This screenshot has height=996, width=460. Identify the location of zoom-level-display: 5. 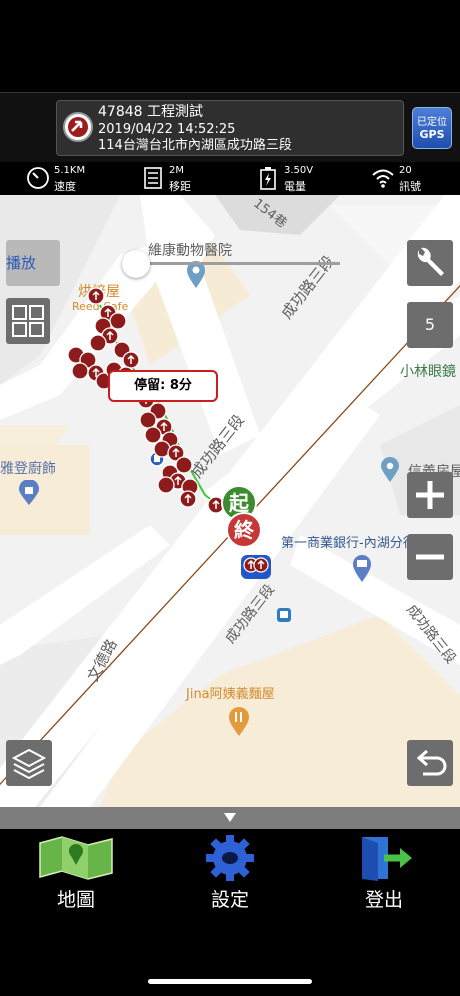
(430, 325).